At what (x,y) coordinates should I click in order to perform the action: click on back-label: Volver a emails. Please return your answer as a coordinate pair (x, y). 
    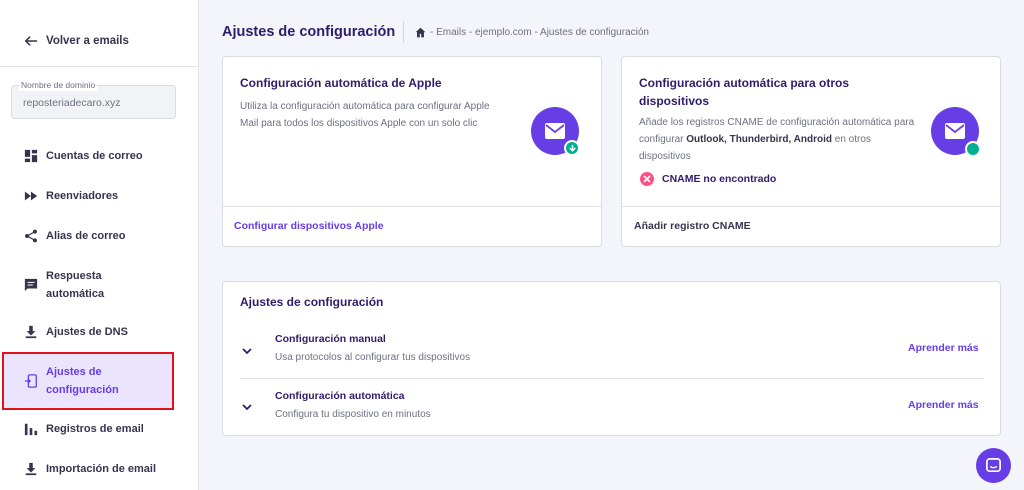
    Looking at the image, I should click on (87, 41).